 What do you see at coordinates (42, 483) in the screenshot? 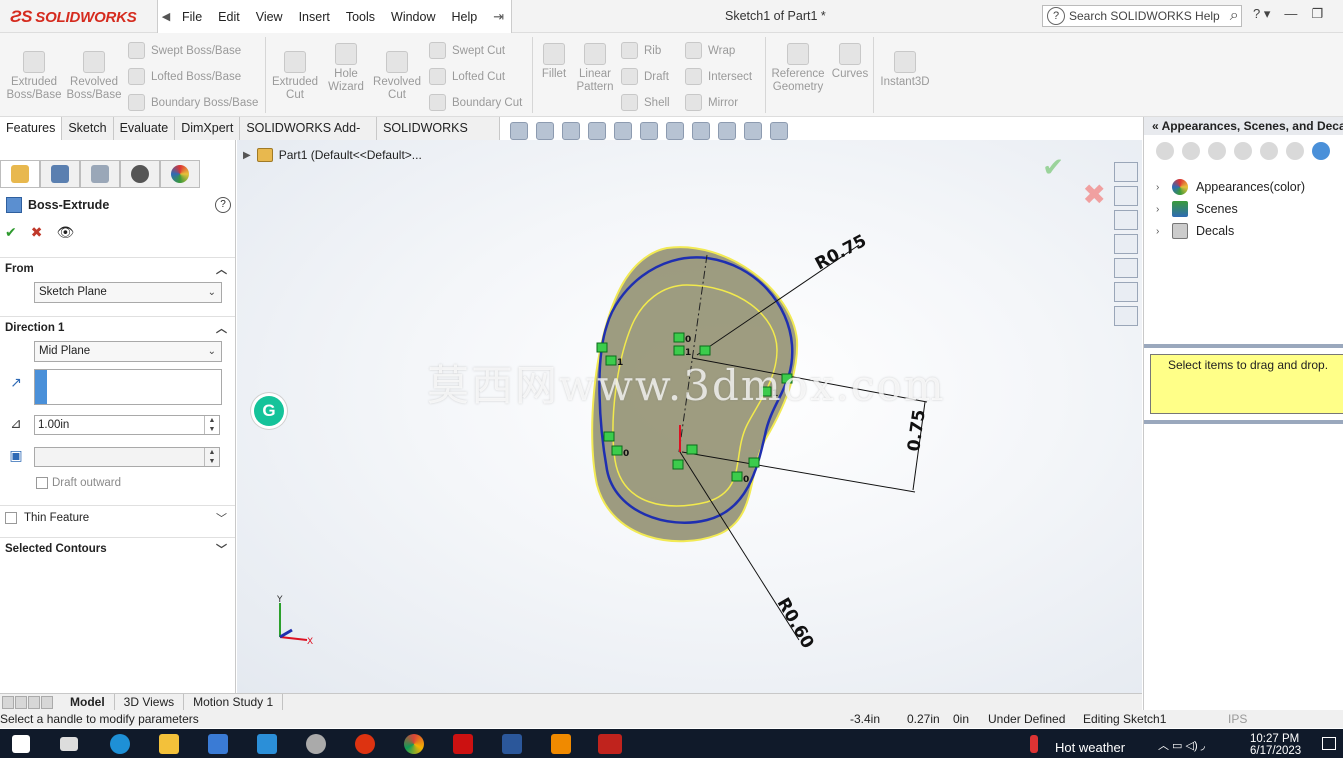
I see `draft-outward-checkbox` at bounding box center [42, 483].